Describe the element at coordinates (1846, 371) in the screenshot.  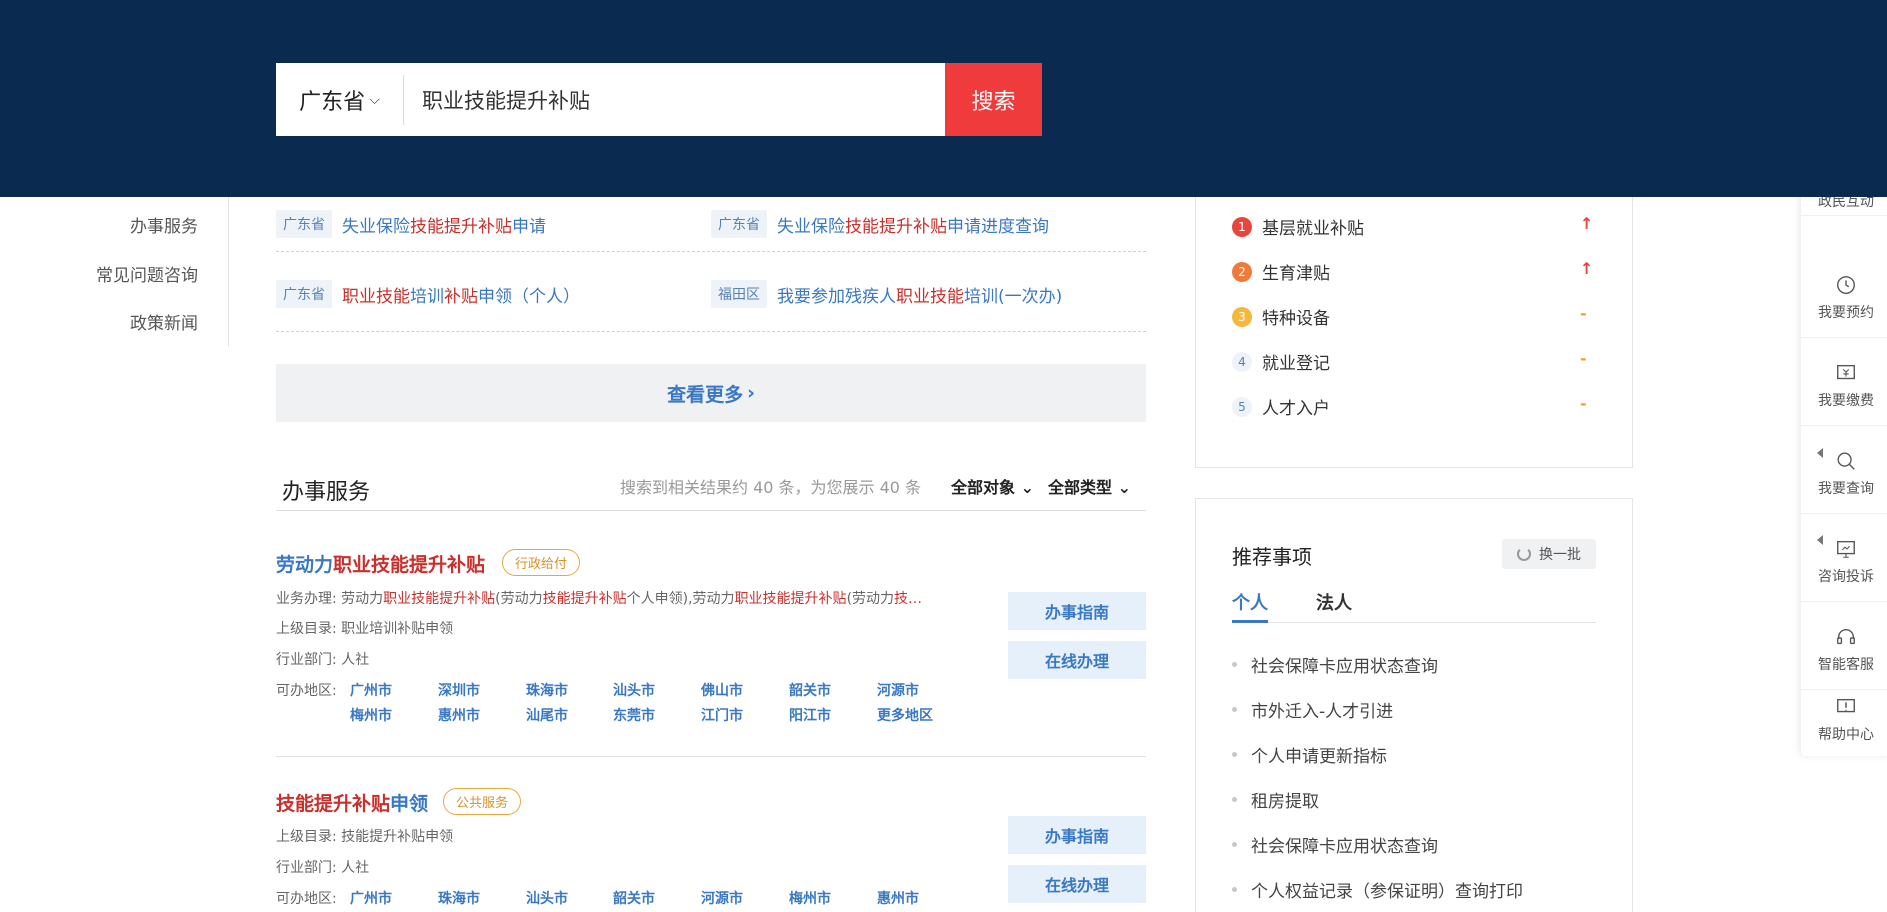
I see `payment-icon` at that location.